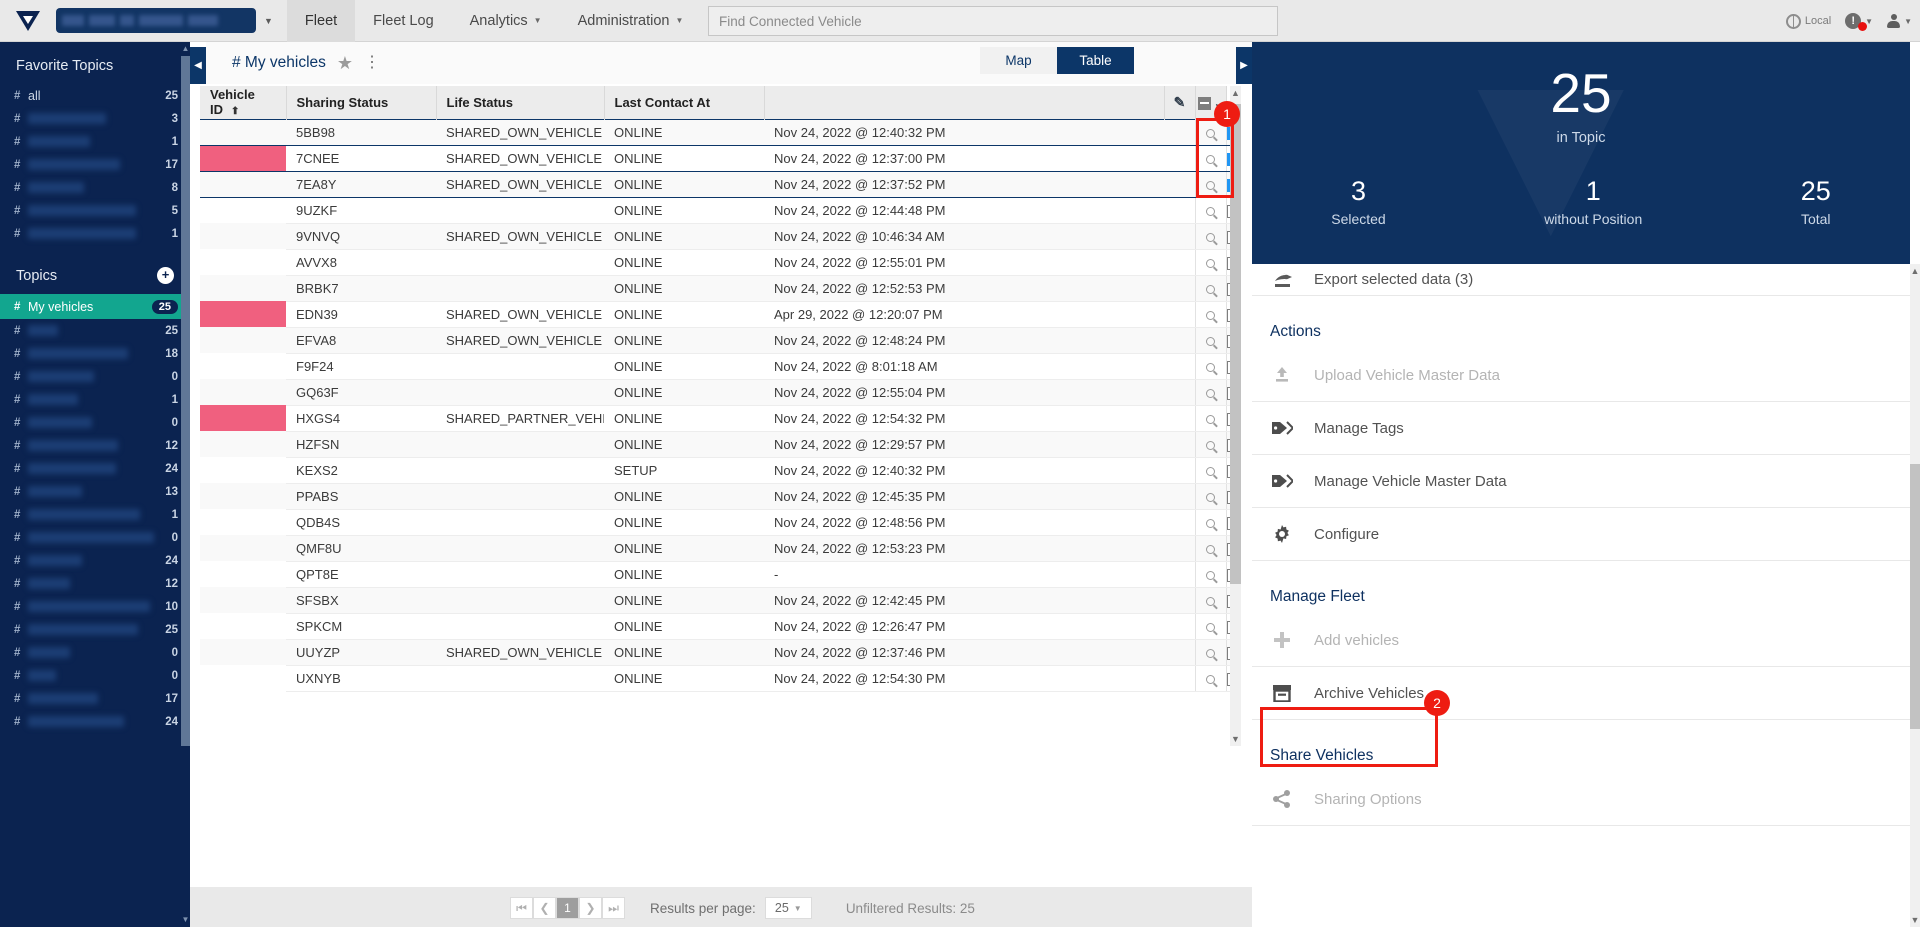  What do you see at coordinates (720, 522) in the screenshot?
I see `table-row: QDB4S ONLINE Nov 24, 2022 @ 12:48:56 PM` at bounding box center [720, 522].